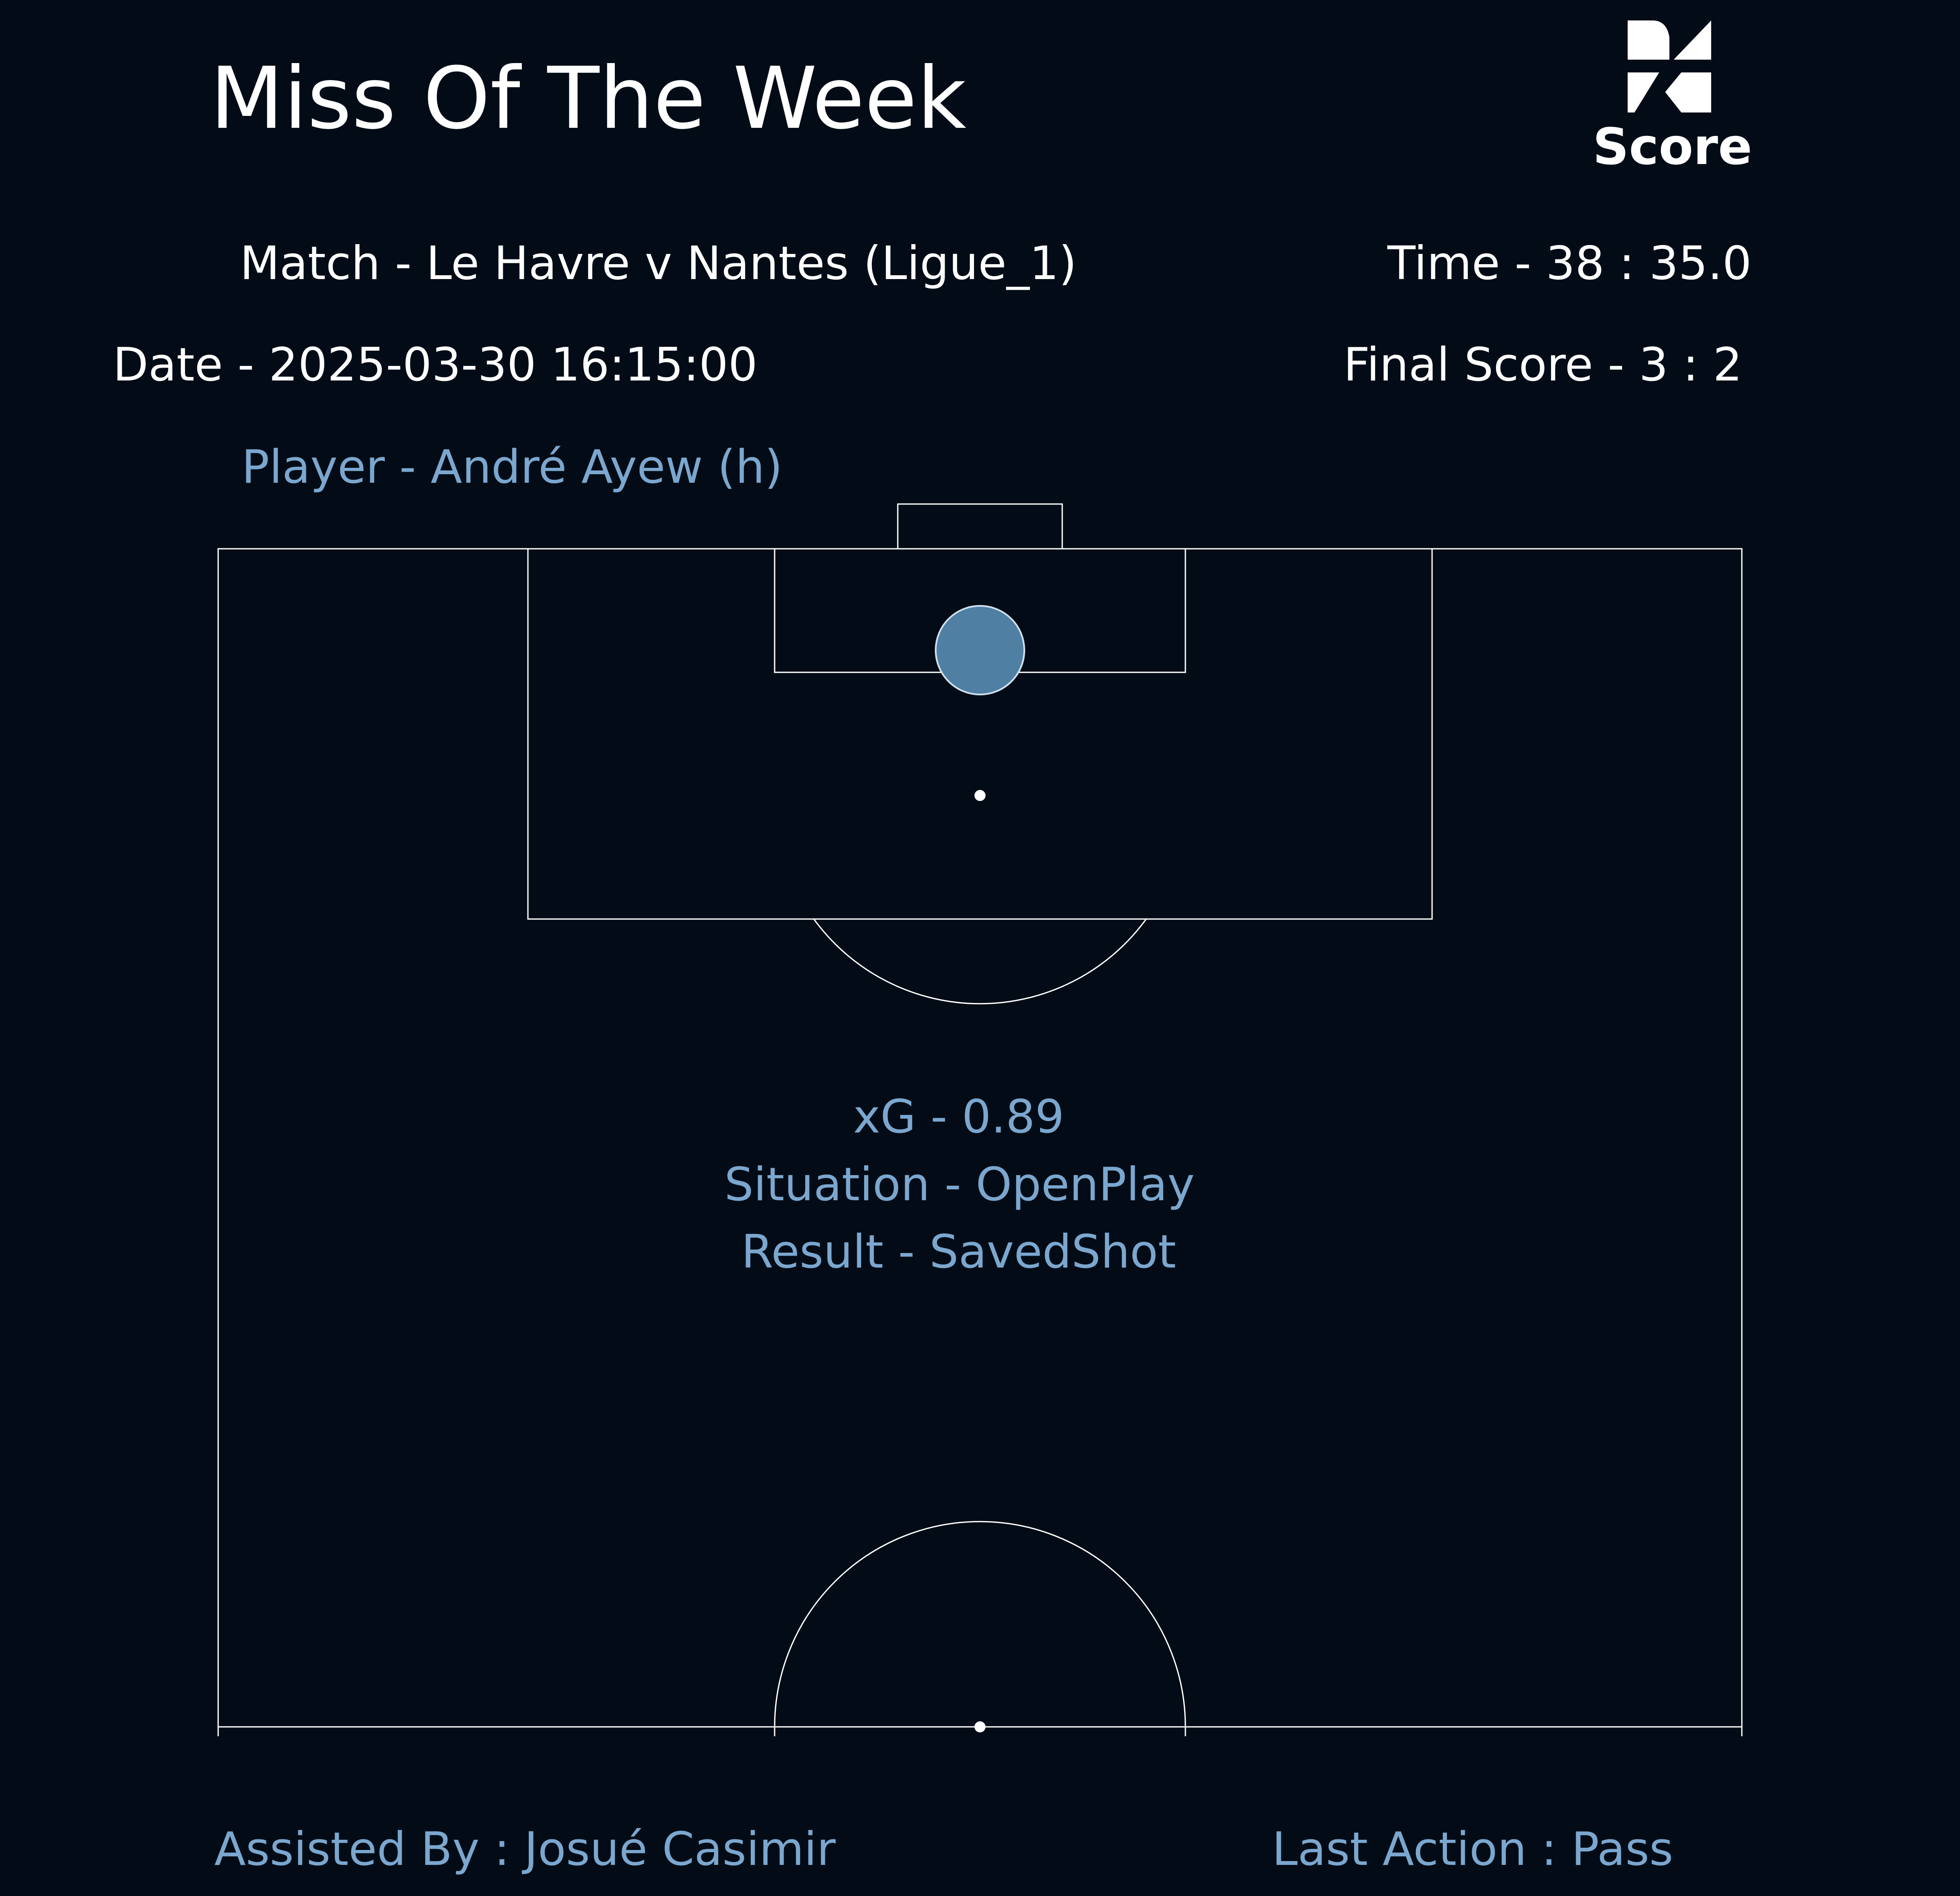 The height and width of the screenshot is (1896, 1960). I want to click on xg-label: xG - 0.89, so click(958, 1117).